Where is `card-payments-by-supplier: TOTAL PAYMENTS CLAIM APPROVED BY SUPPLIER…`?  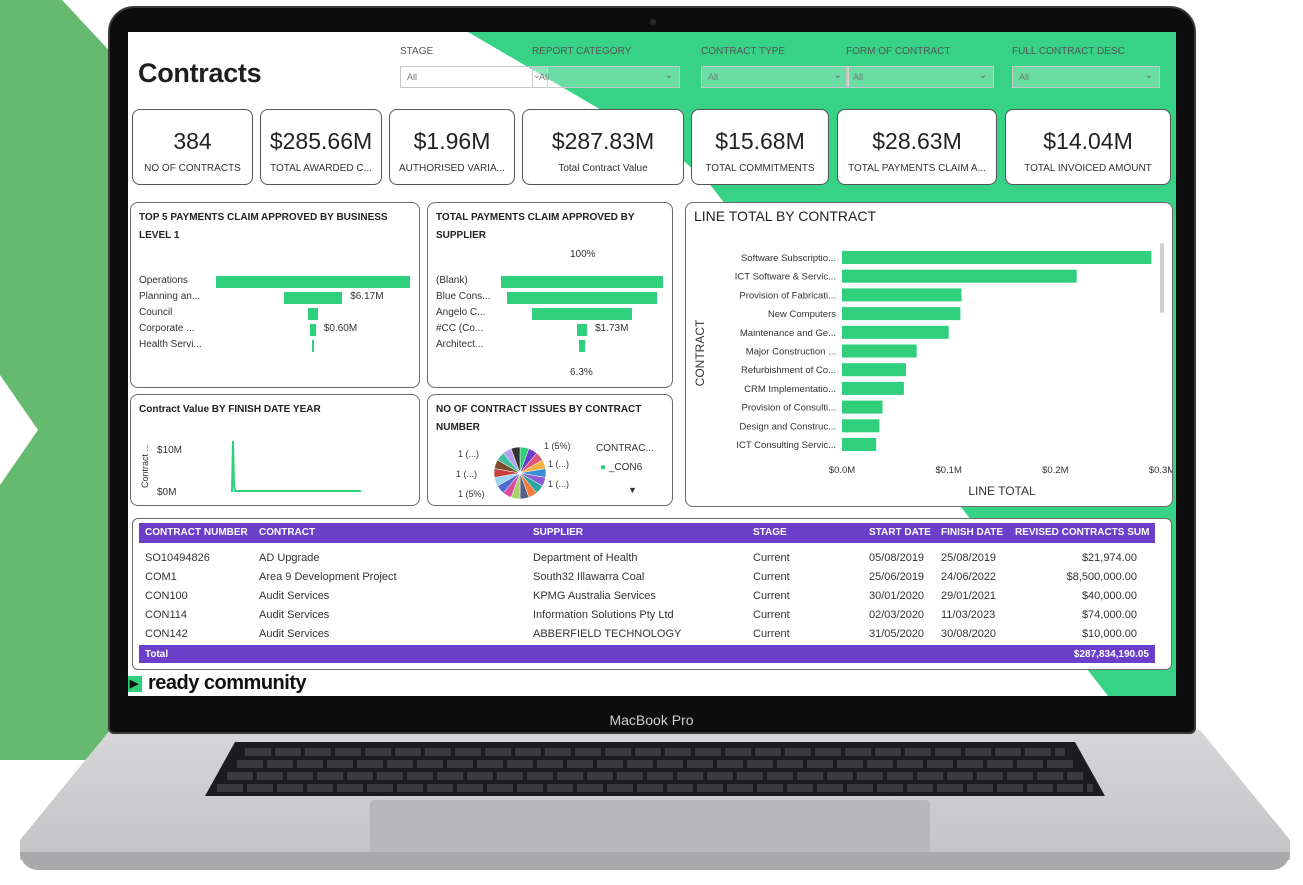
card-payments-by-supplier: TOTAL PAYMENTS CLAIM APPROVED BY SUPPLIER… is located at coordinates (550, 295).